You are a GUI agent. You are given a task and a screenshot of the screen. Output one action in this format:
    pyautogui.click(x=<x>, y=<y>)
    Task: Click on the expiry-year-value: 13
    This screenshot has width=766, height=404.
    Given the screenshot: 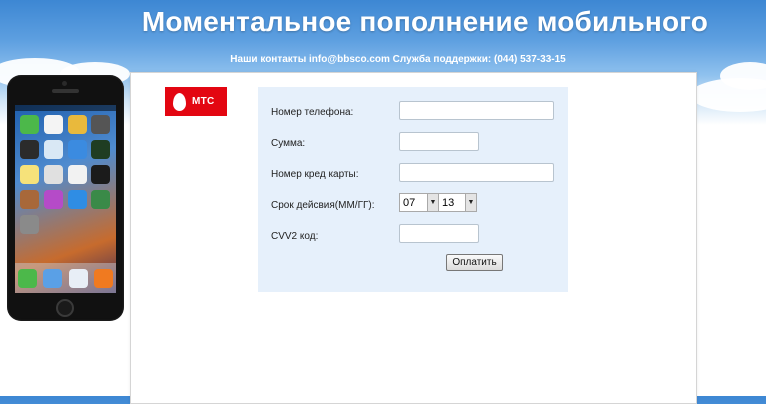 What is the action you would take?
    pyautogui.click(x=448, y=202)
    